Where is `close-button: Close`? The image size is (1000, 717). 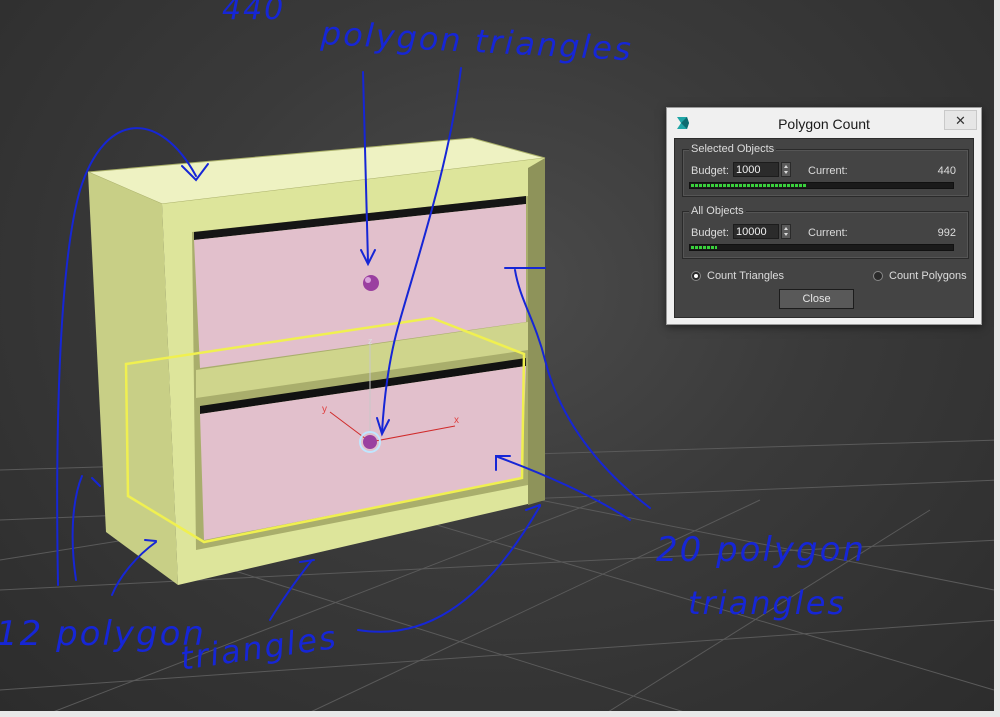 close-button: Close is located at coordinates (816, 299).